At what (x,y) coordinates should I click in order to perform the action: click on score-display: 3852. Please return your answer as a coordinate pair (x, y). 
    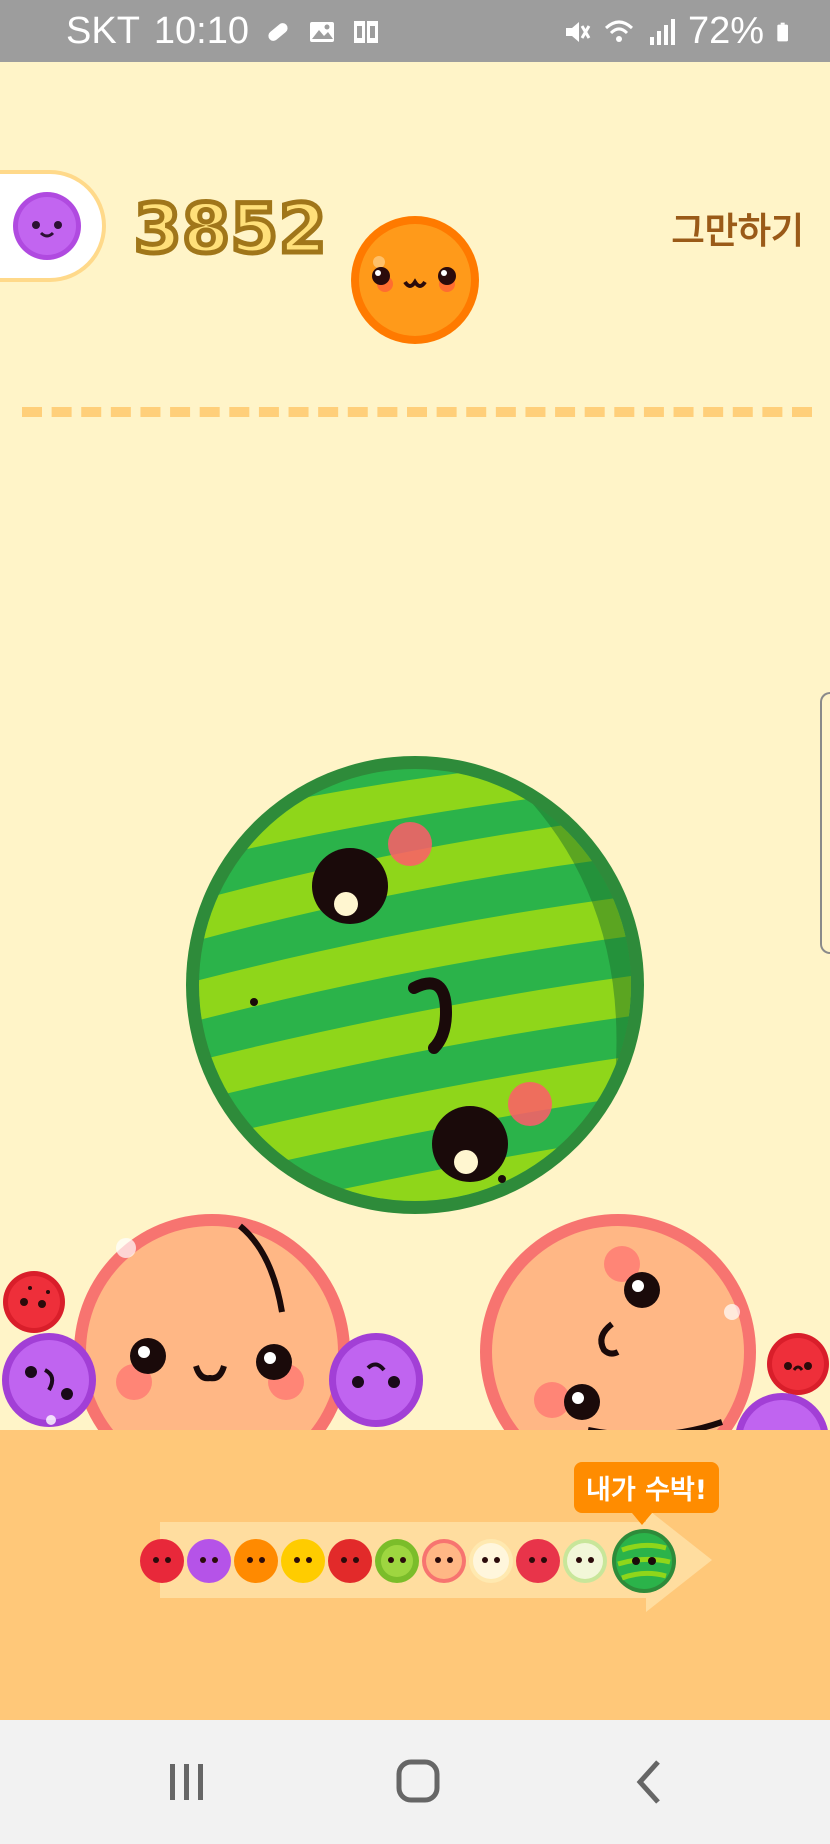
    Looking at the image, I should click on (229, 230).